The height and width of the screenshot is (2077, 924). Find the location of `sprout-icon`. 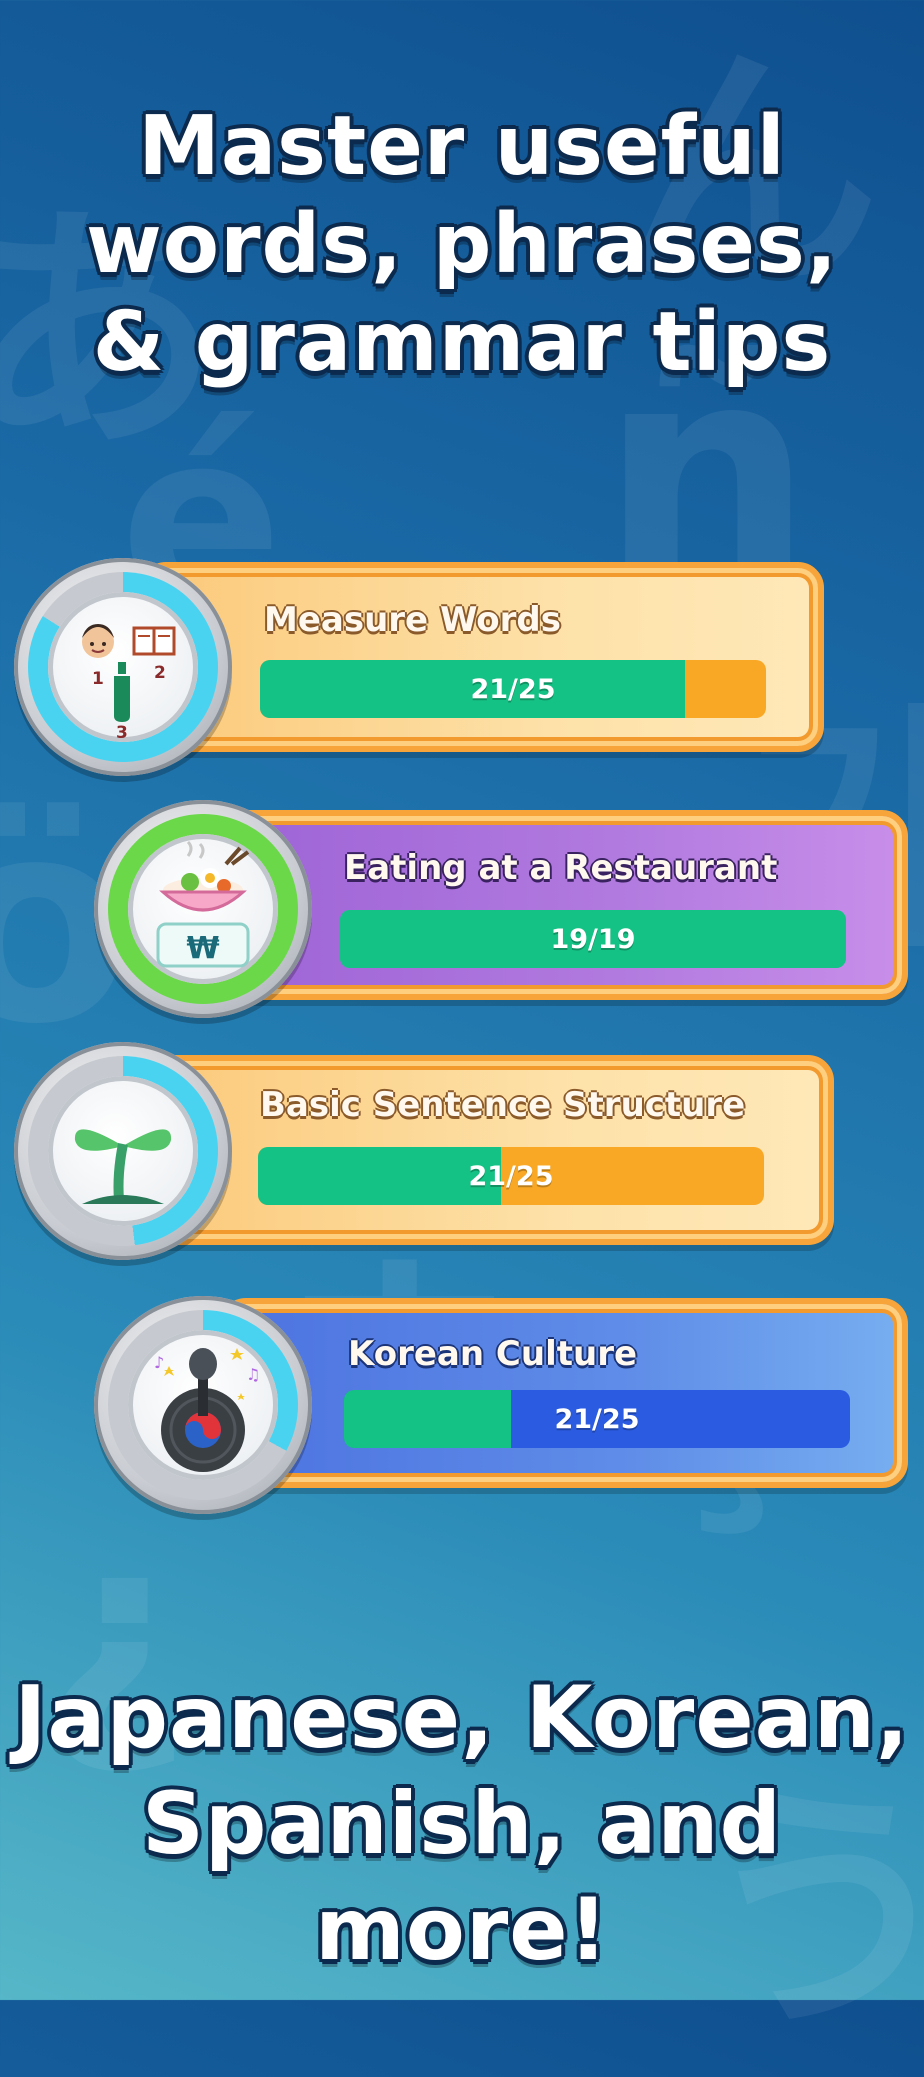

sprout-icon is located at coordinates (123, 1151).